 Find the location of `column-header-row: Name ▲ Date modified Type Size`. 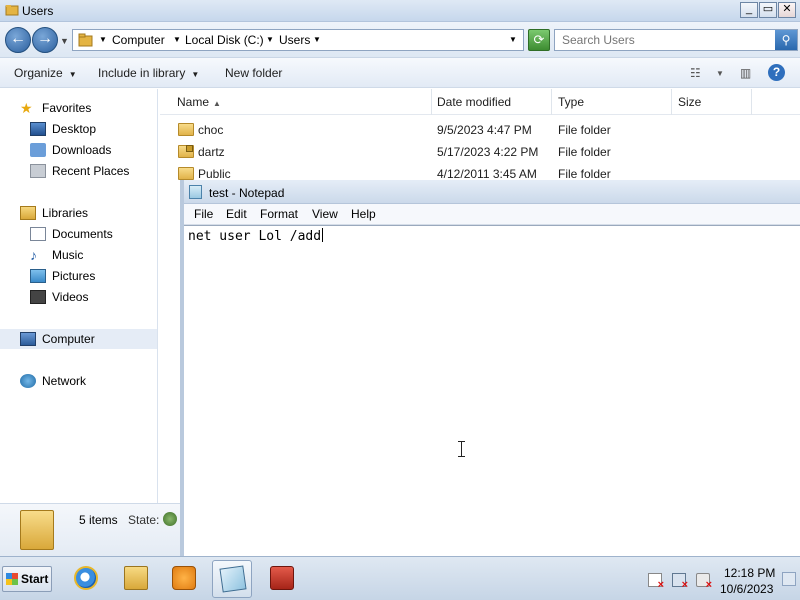

column-header-row: Name ▲ Date modified Type Size is located at coordinates (480, 102).